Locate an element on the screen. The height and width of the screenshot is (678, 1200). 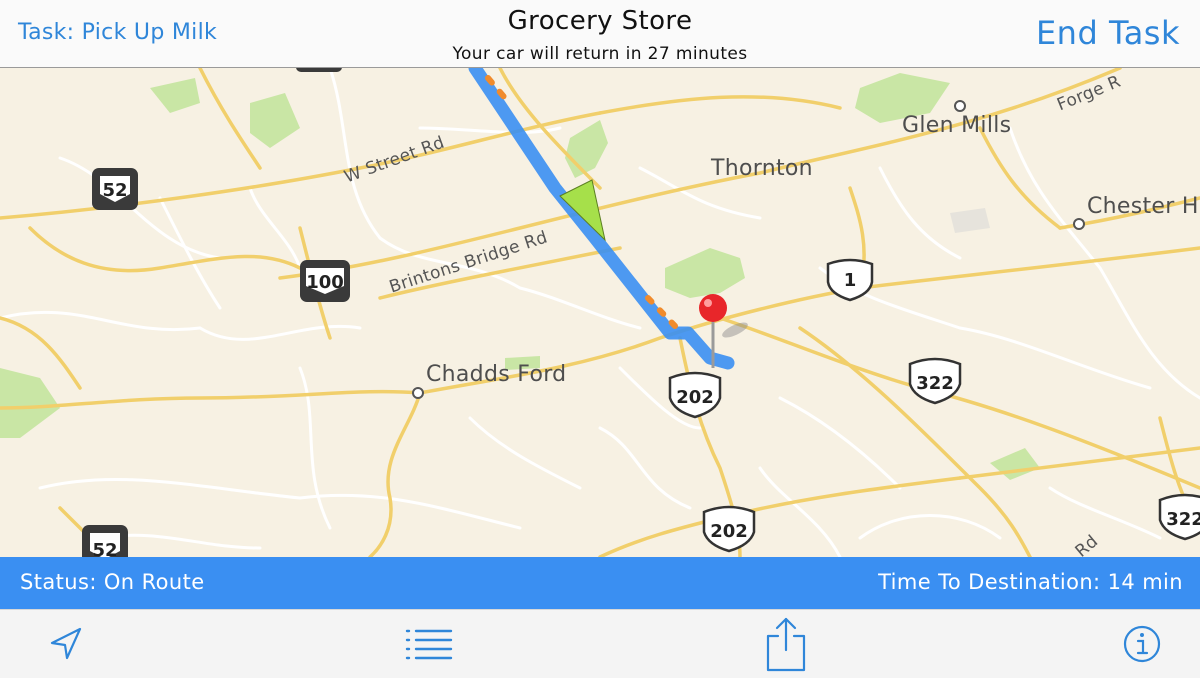
share-button is located at coordinates (786, 646).